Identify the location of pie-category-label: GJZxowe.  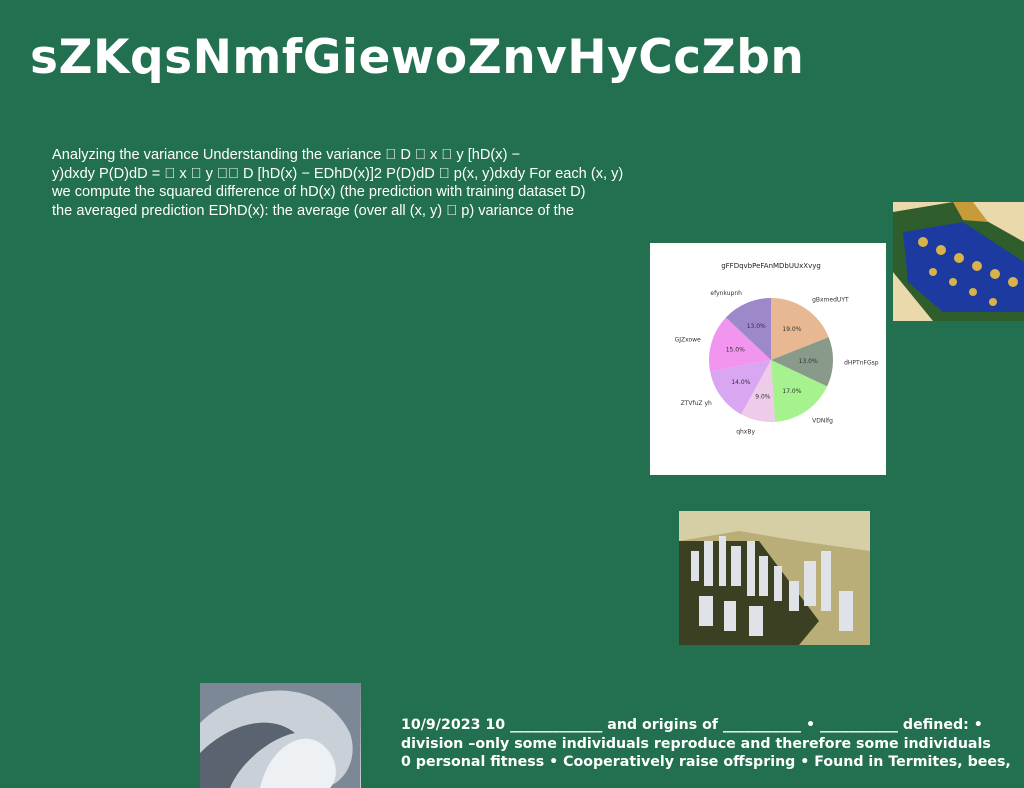
(688, 340).